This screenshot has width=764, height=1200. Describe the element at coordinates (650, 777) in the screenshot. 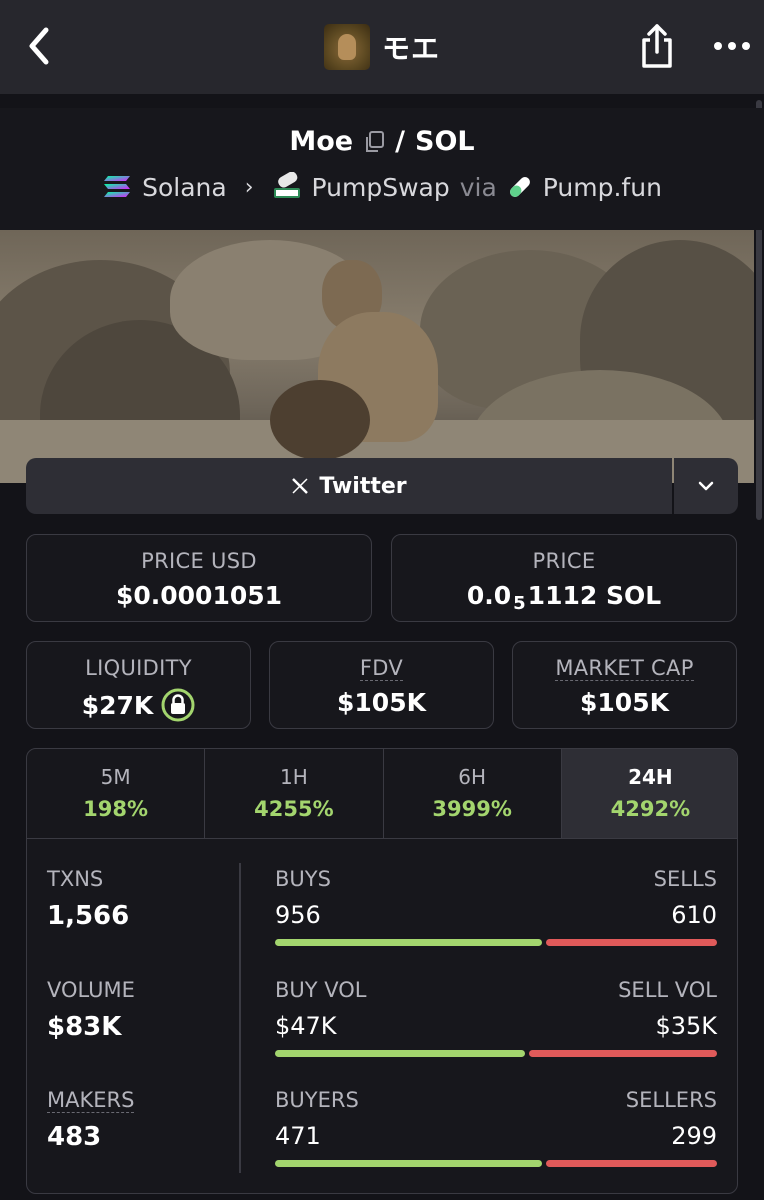

I see `tab-label: 24H` at that location.